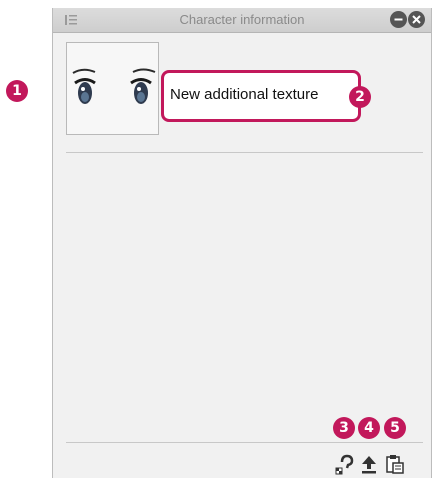 This screenshot has width=440, height=478. What do you see at coordinates (17, 91) in the screenshot?
I see `annotation-marker-1: 1` at bounding box center [17, 91].